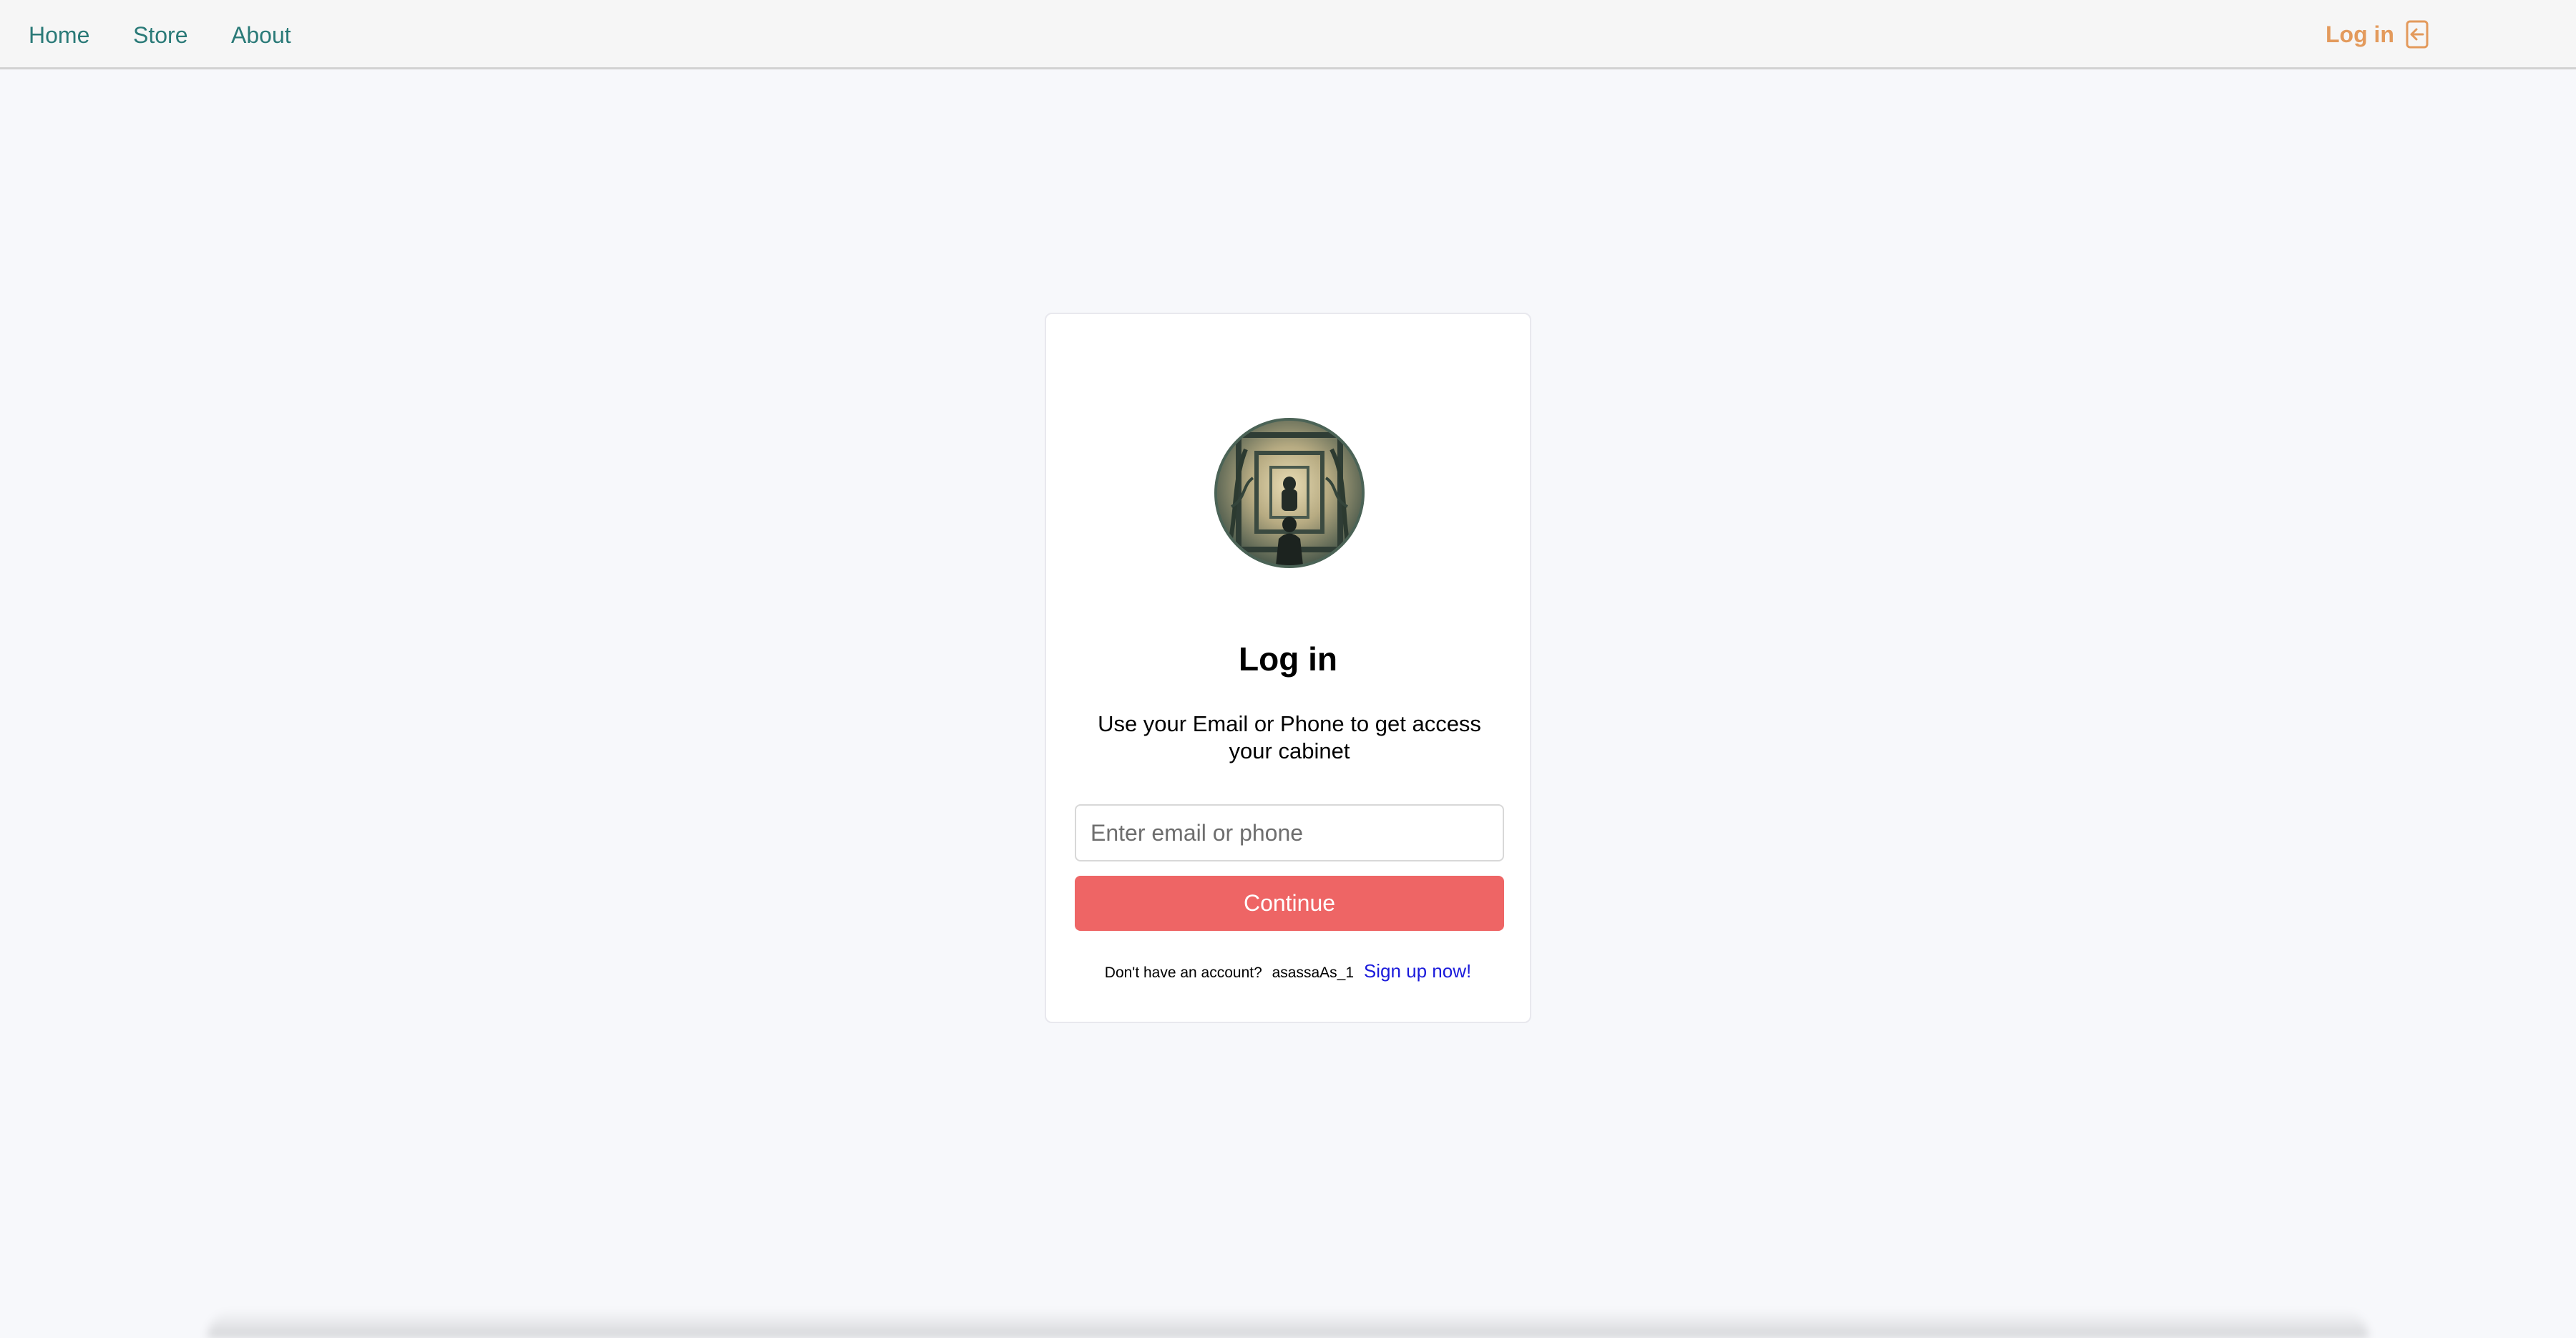 The image size is (2576, 1338). What do you see at coordinates (1313, 973) in the screenshot?
I see `username-text: asassaAs_1` at bounding box center [1313, 973].